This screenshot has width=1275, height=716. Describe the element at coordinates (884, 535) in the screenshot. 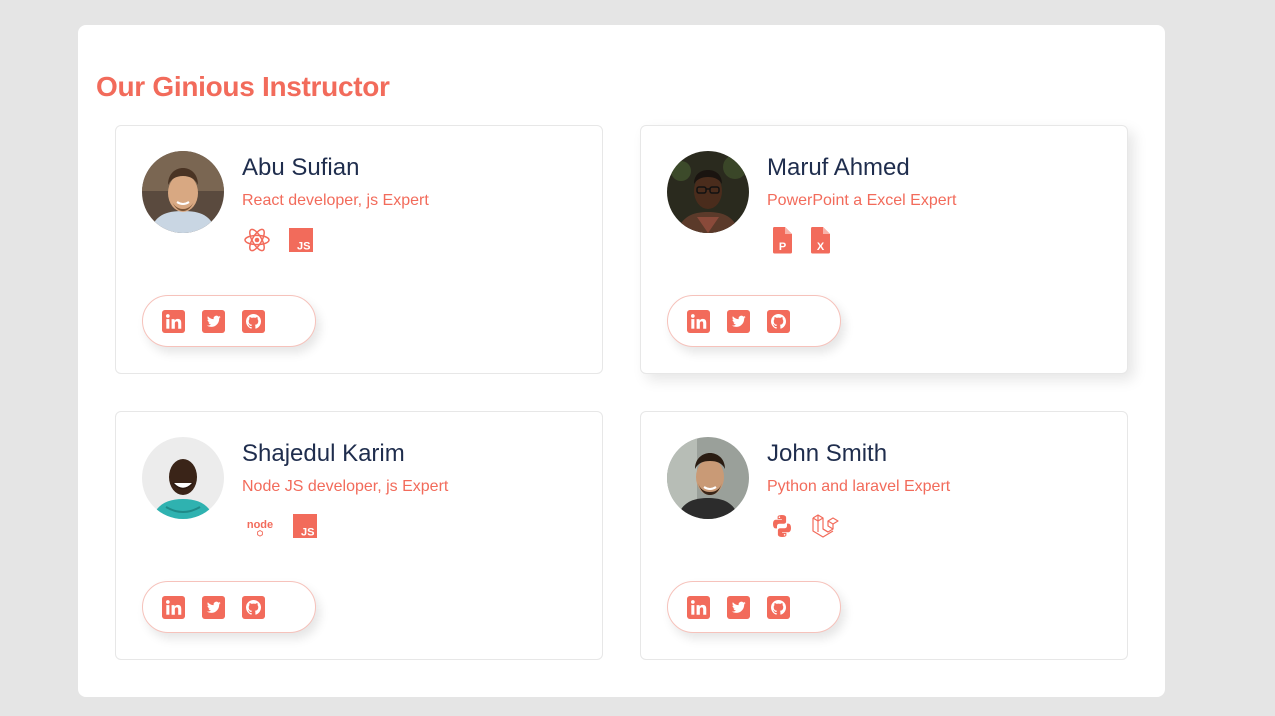

I see `instructor-card-john-smith: John Smith Python and laravel Expert` at that location.